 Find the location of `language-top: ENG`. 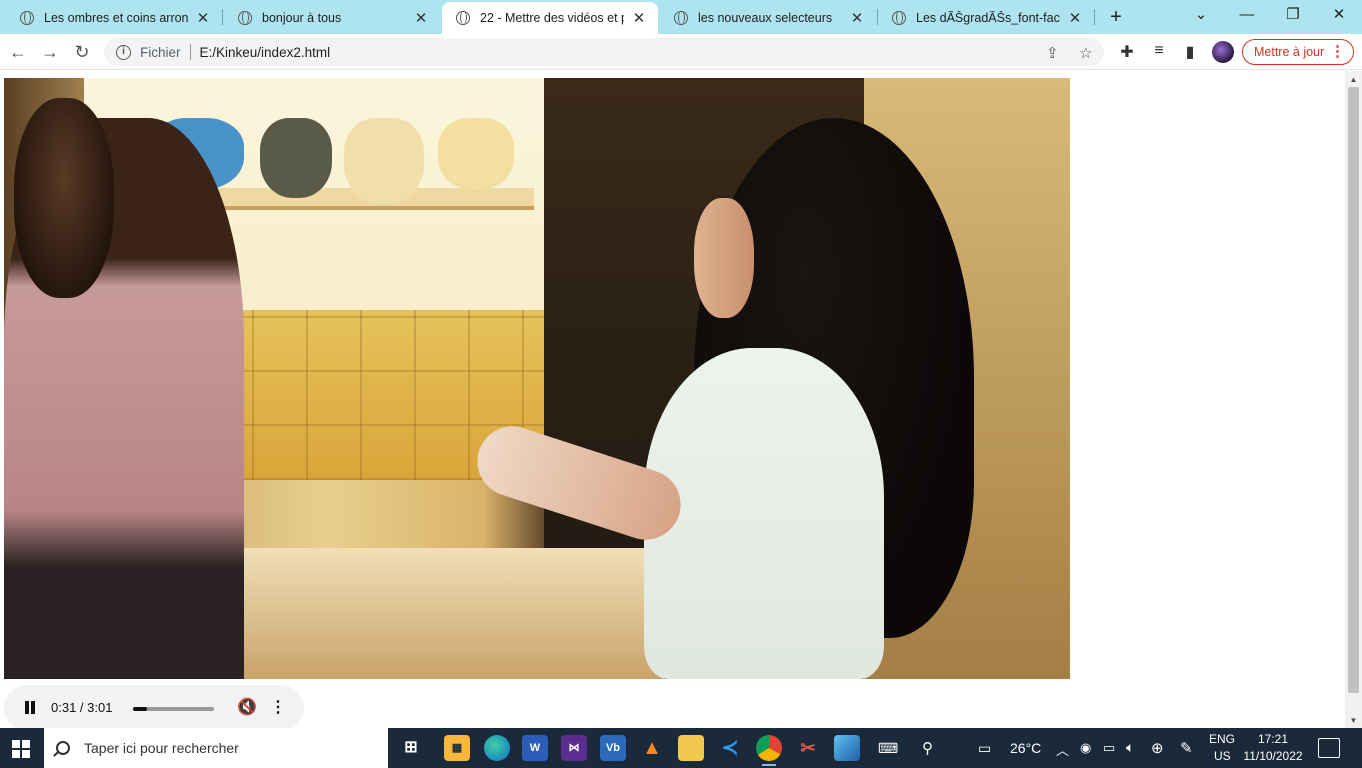

language-top: ENG is located at coordinates (1222, 739).